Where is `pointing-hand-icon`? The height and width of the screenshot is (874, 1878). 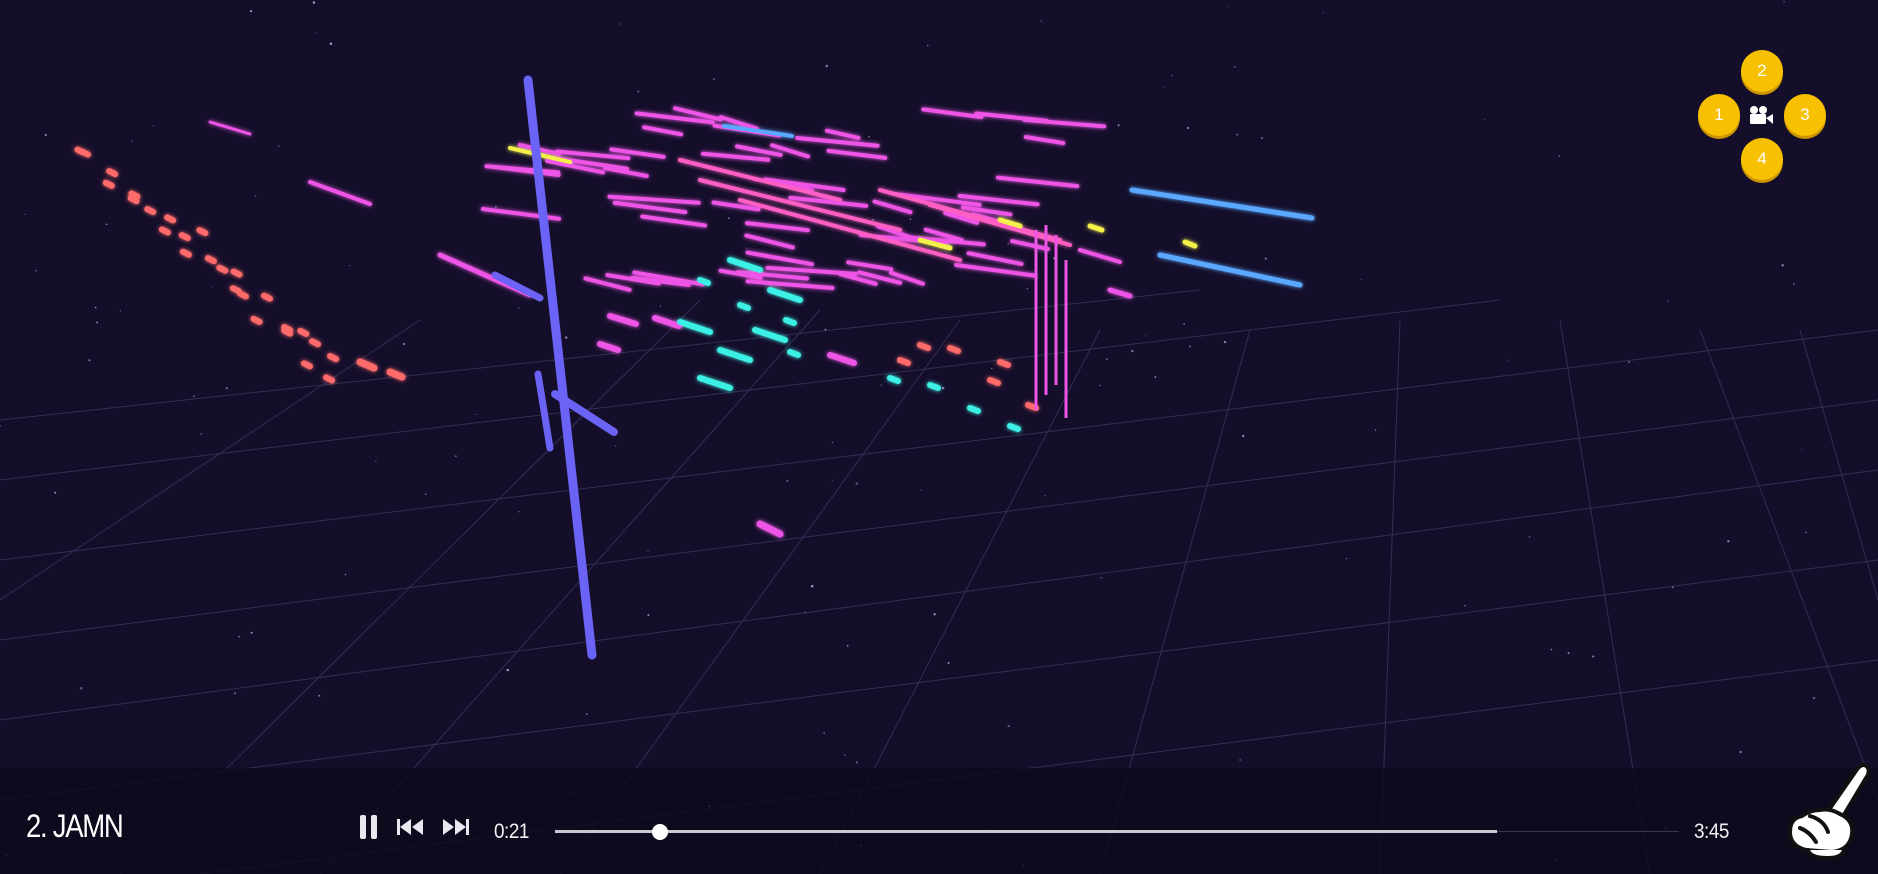
pointing-hand-icon is located at coordinates (1826, 810).